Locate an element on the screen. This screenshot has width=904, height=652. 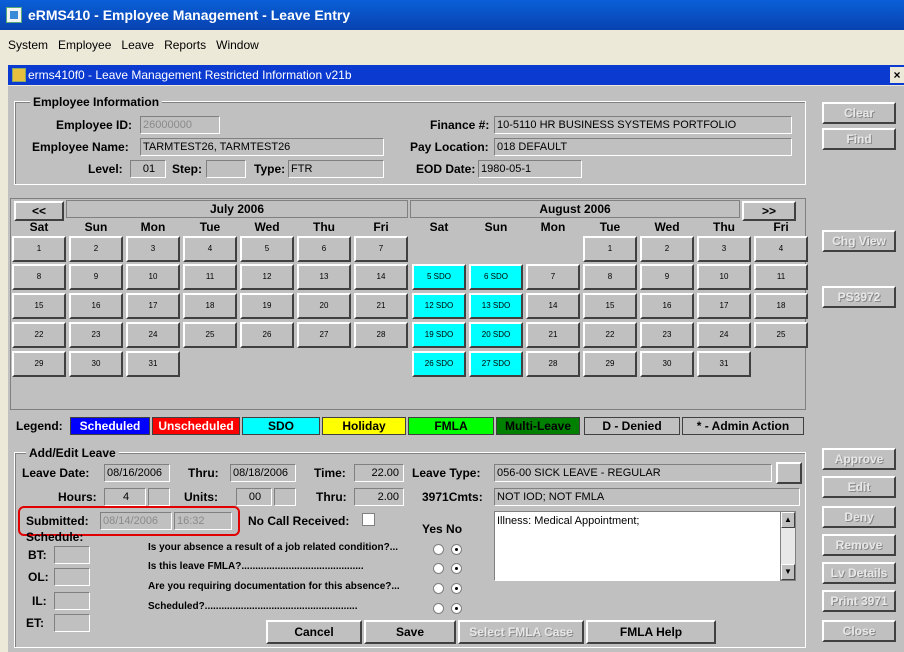
calendar-day-aug: 26 SDO is located at coordinates (439, 364).